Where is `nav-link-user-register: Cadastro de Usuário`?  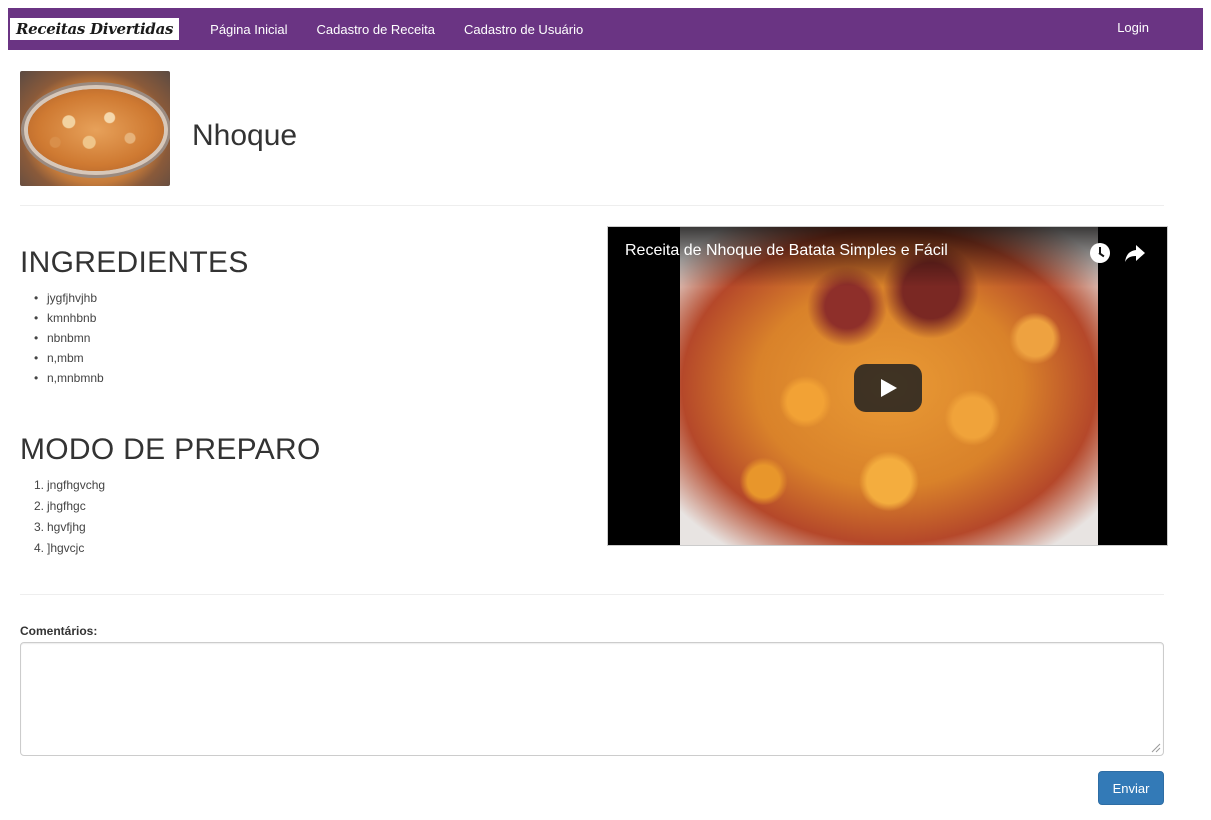
nav-link-user-register: Cadastro de Usuário is located at coordinates (523, 29).